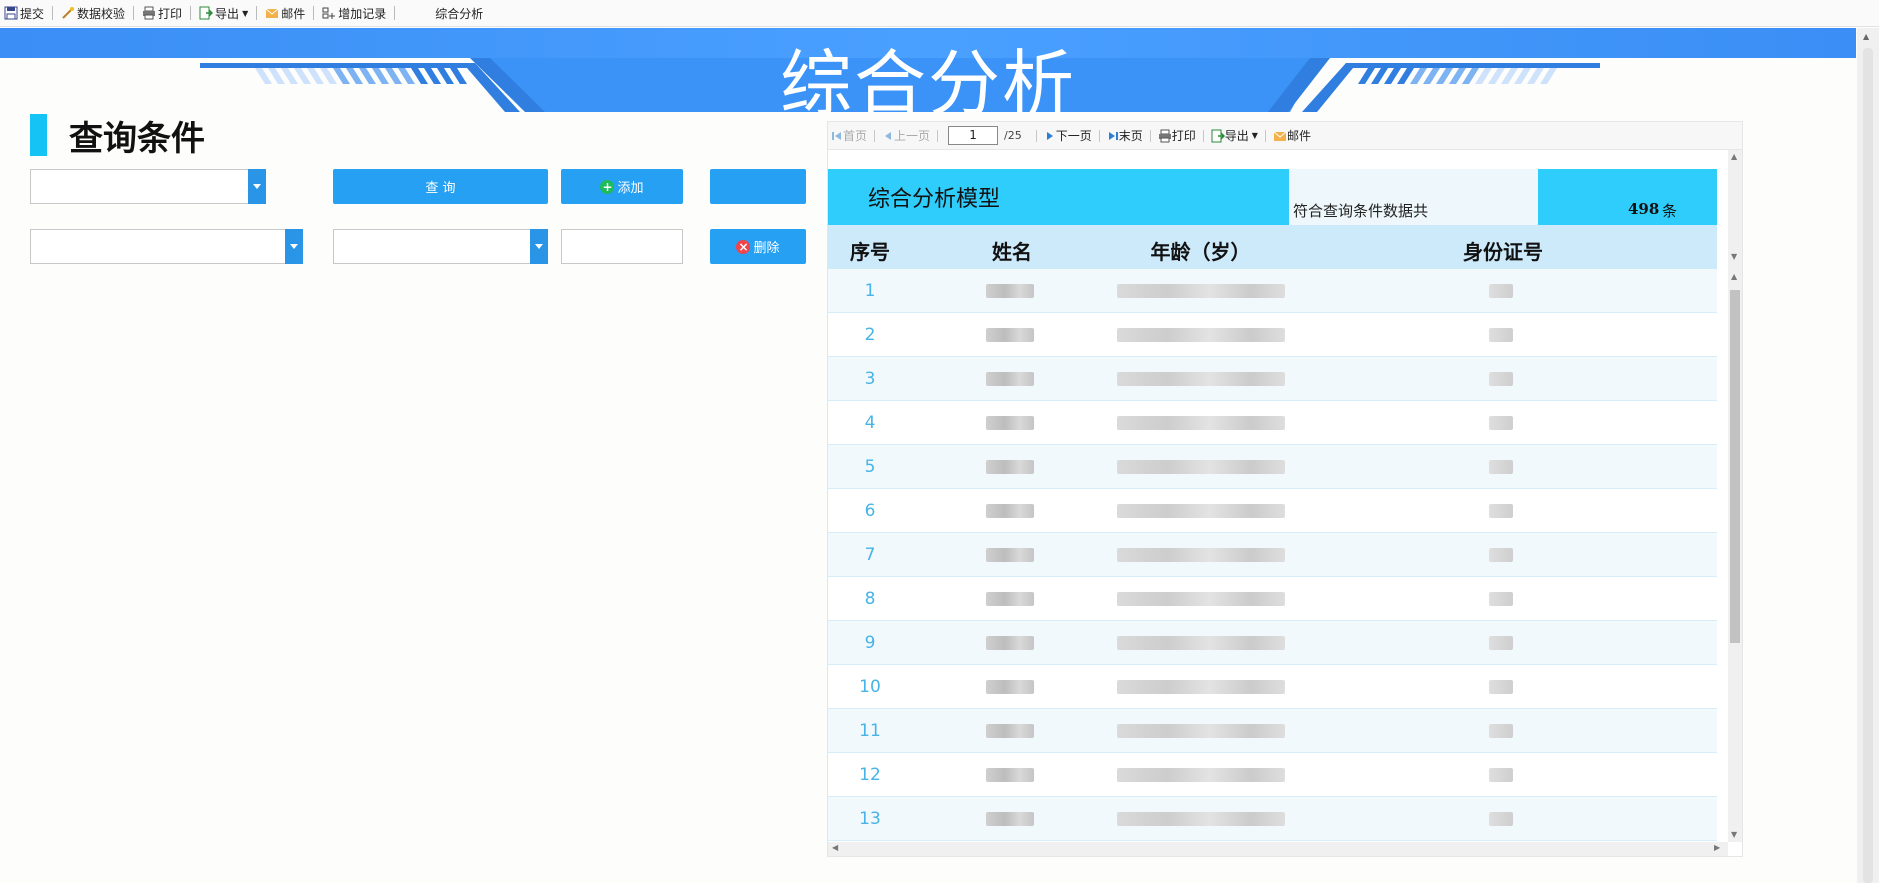 The width and height of the screenshot is (1879, 883). I want to click on scroll-right-icon: ▶, so click(1717, 847).